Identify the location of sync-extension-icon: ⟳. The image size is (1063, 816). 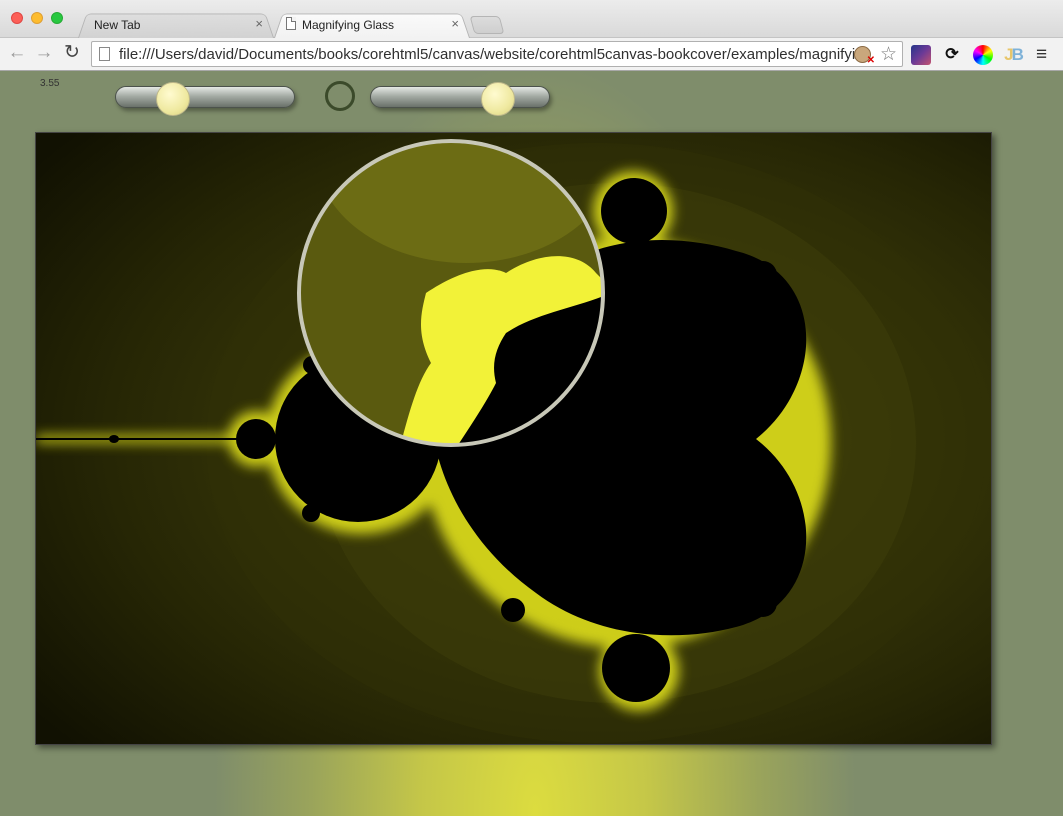
(952, 55).